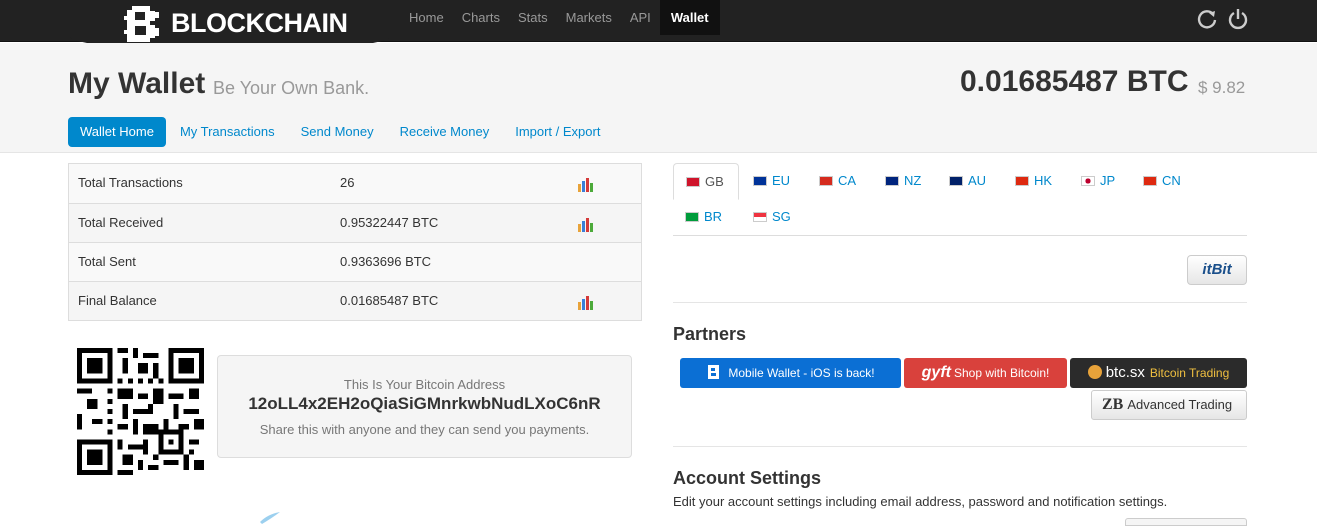  I want to click on nav-wallet: Wallet, so click(689, 17).